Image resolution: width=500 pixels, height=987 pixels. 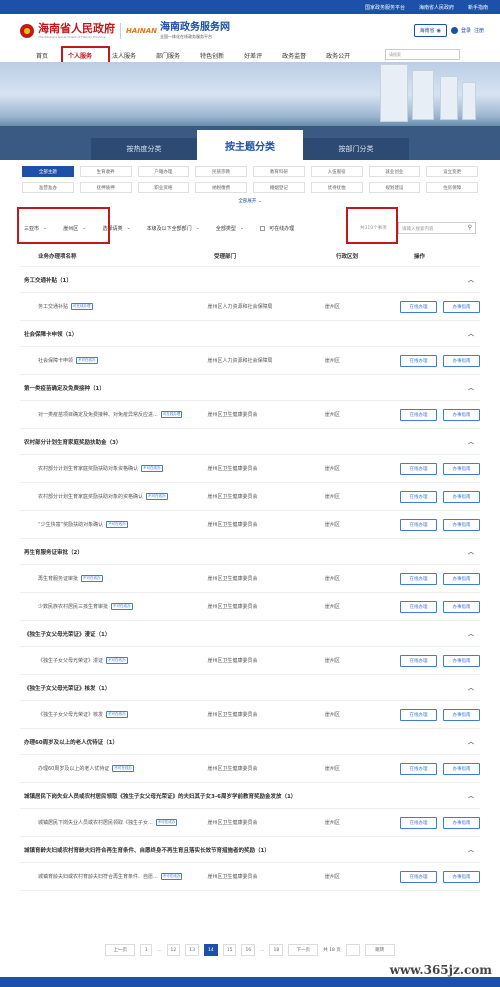 I want to click on category-item: 就业创业, so click(x=394, y=171).